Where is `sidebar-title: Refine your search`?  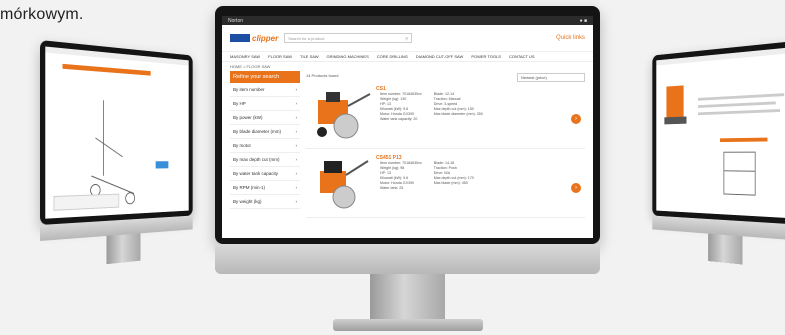 sidebar-title: Refine your search is located at coordinates (265, 77).